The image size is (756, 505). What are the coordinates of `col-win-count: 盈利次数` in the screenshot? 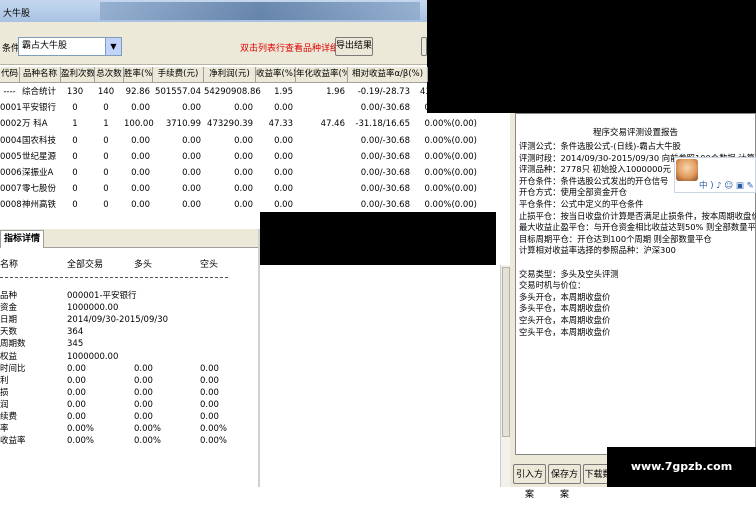 It's located at (78, 74).